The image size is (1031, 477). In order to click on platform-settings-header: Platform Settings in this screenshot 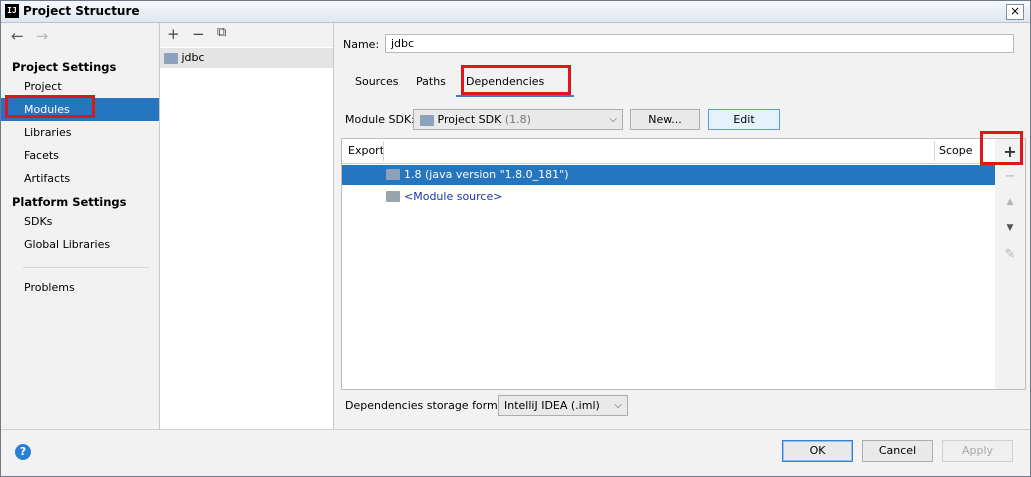, I will do `click(69, 202)`.